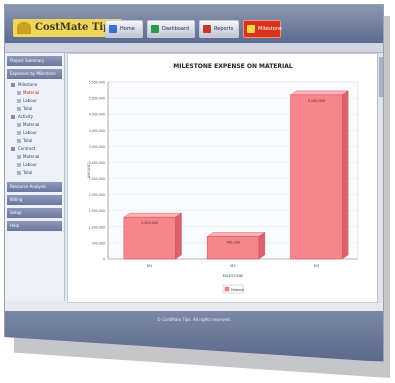  What do you see at coordinates (227, 289) in the screenshot?
I see `legend-swatch` at bounding box center [227, 289].